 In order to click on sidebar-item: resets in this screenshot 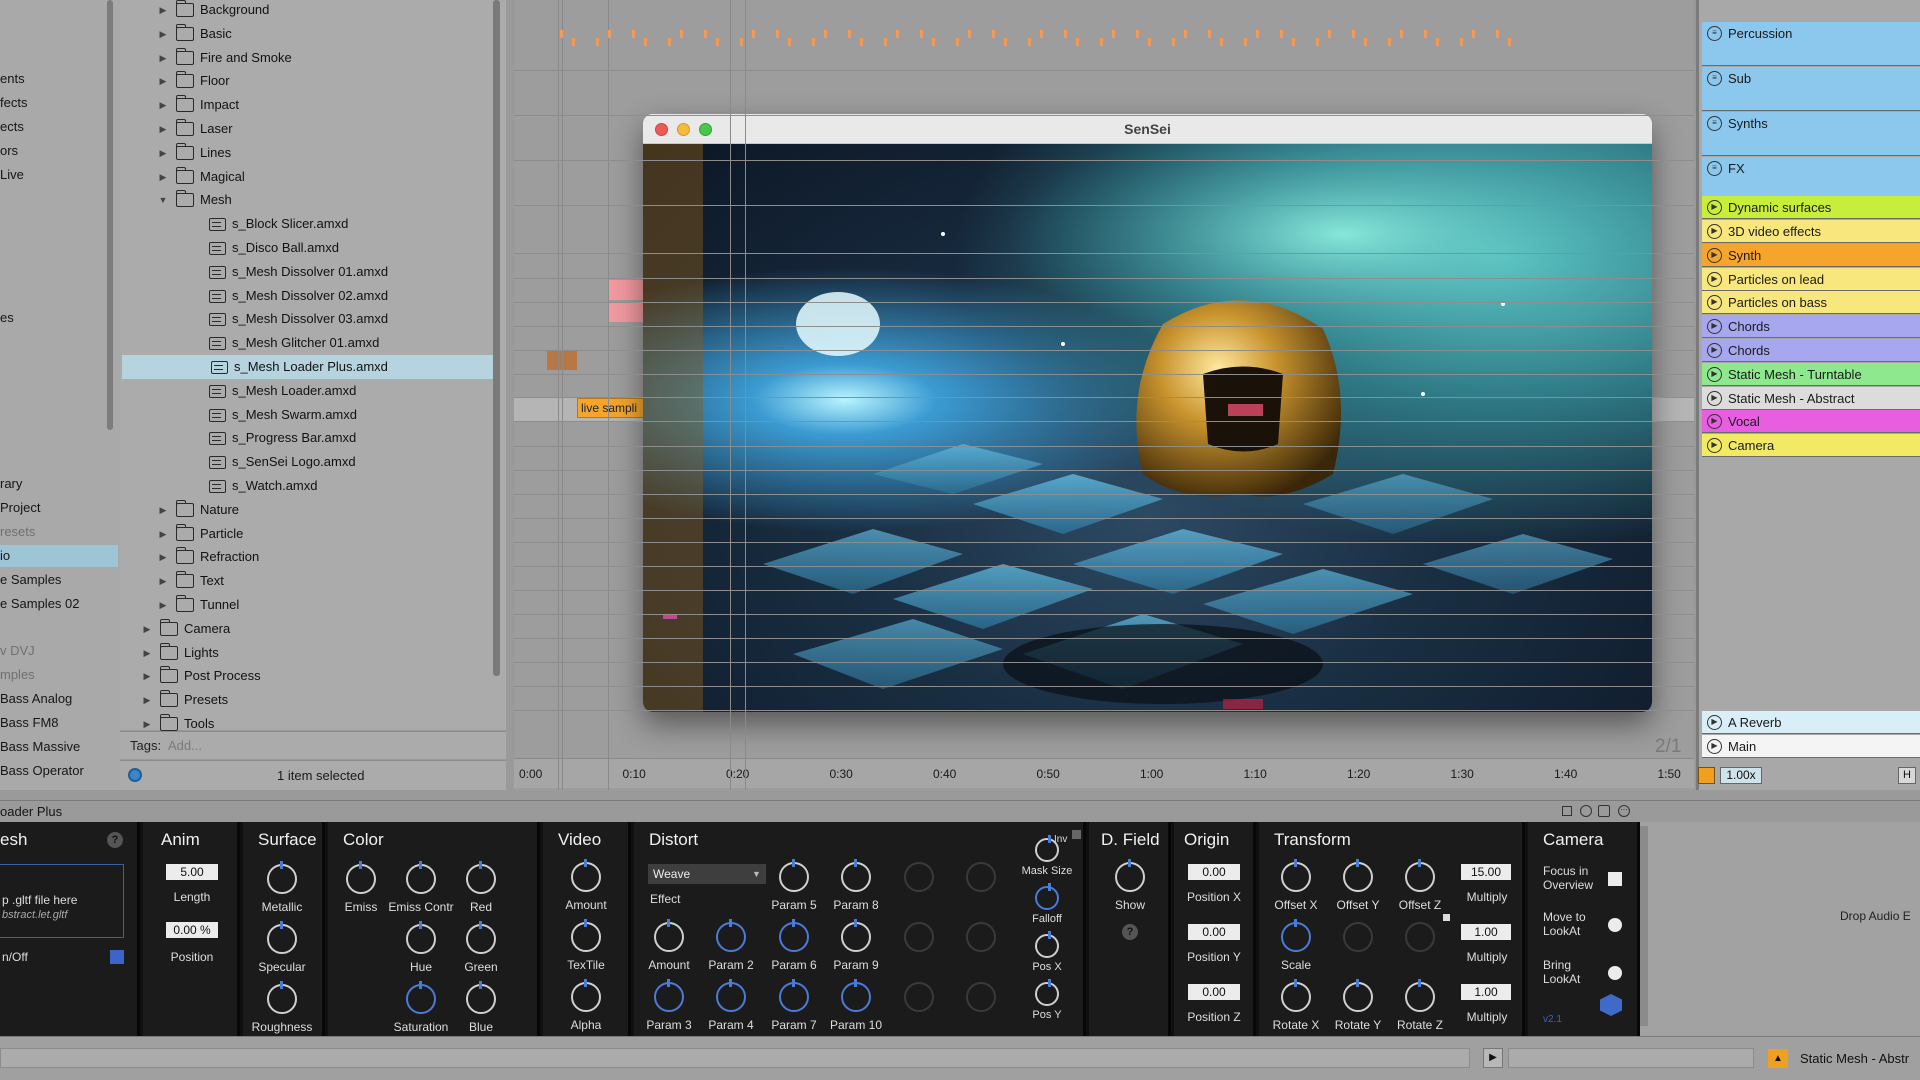, I will do `click(17, 532)`.